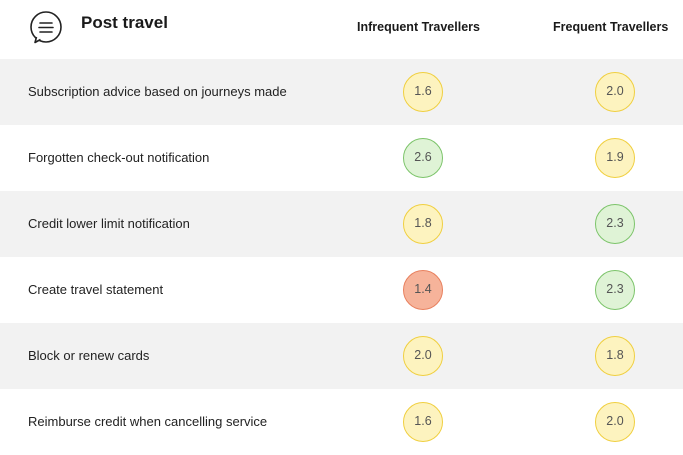 The width and height of the screenshot is (683, 455). What do you see at coordinates (46, 27) in the screenshot?
I see `speech-bubble-icon` at bounding box center [46, 27].